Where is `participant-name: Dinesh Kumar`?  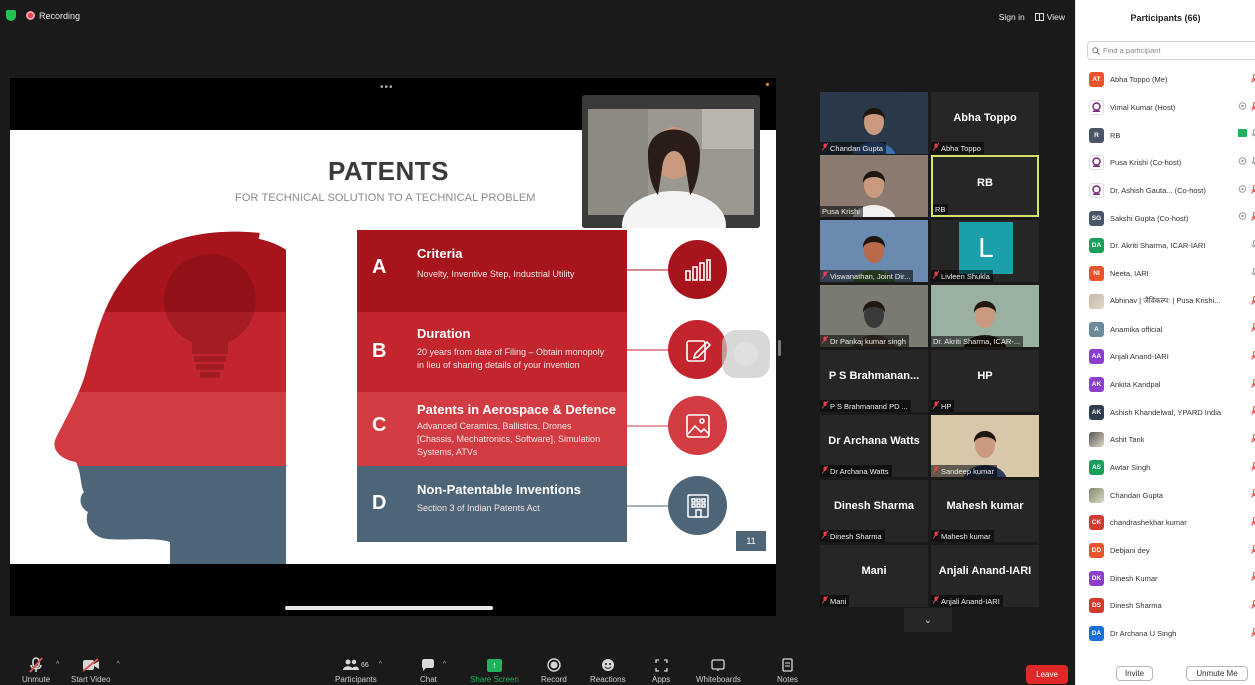
participant-name: Dinesh Kumar is located at coordinates (1134, 578).